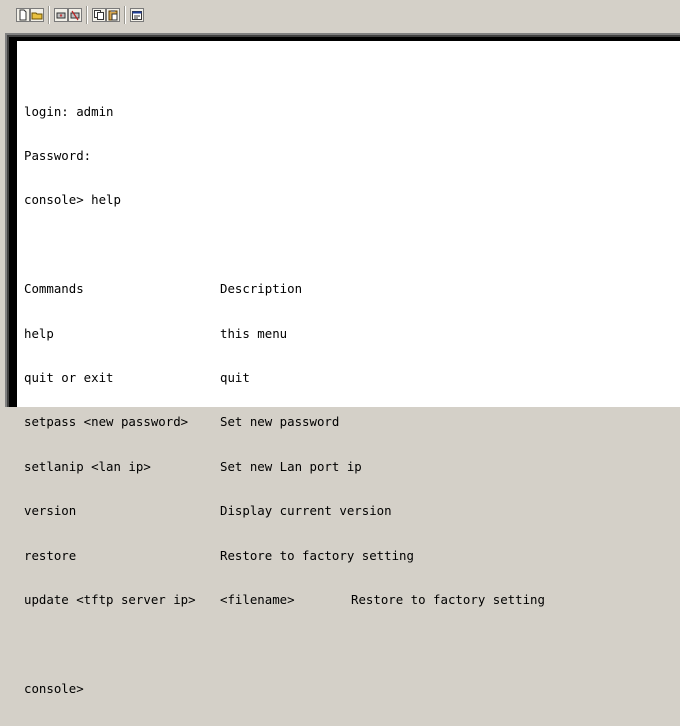 This screenshot has width=680, height=726. What do you see at coordinates (69, 111) in the screenshot?
I see `login-line: login: admin` at bounding box center [69, 111].